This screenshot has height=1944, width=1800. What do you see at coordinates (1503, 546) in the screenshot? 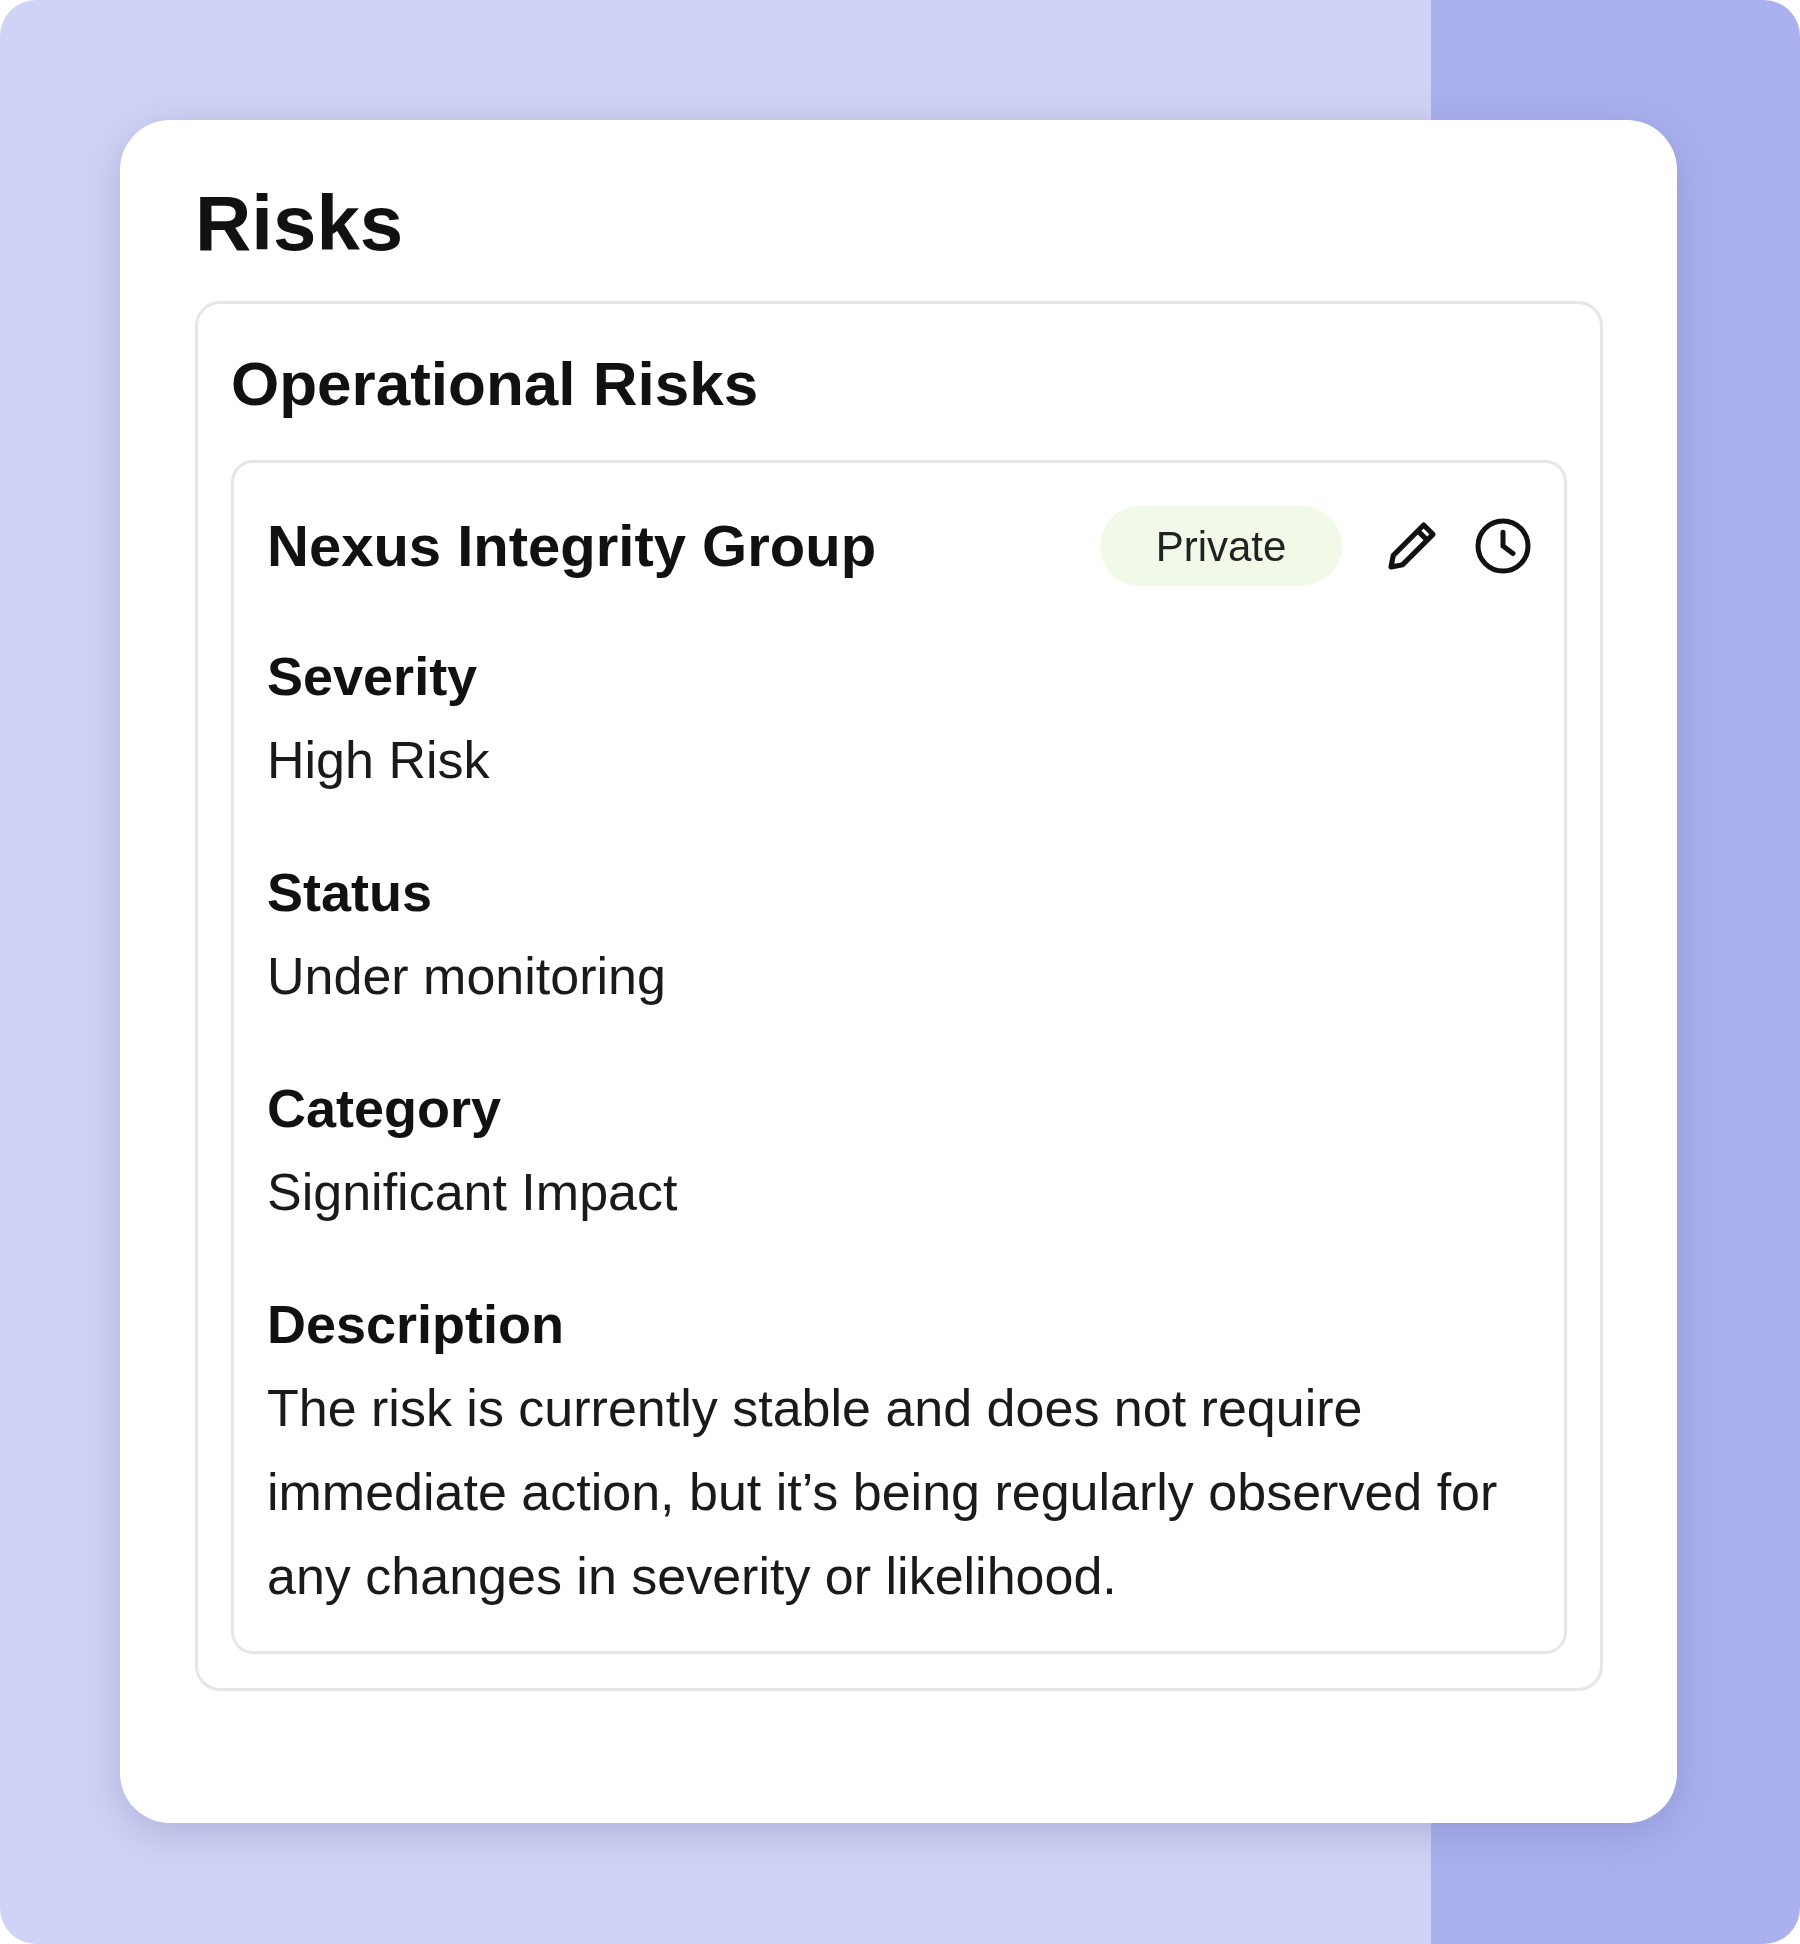
I see `clock-icon` at bounding box center [1503, 546].